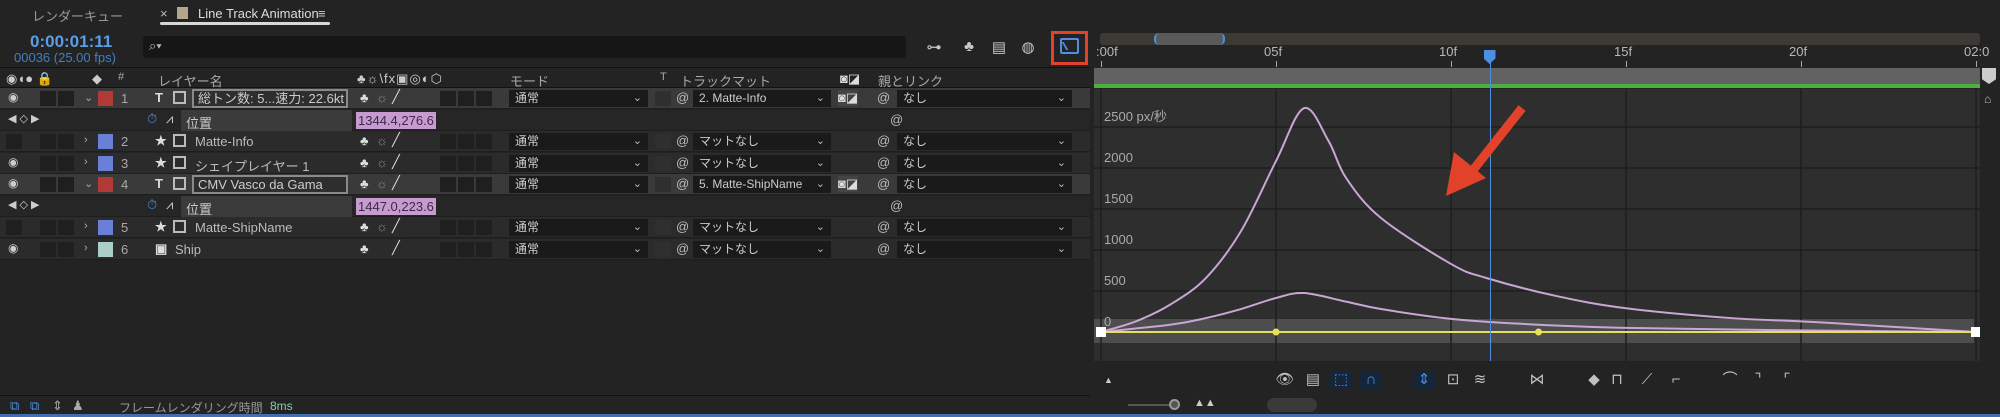 The width and height of the screenshot is (2000, 417). Describe the element at coordinates (164, 13) in the screenshot. I see `tab-close-icon: ×` at that location.